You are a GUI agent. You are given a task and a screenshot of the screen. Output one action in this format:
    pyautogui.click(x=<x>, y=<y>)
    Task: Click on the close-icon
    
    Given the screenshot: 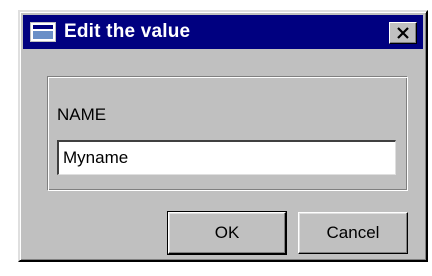 What is the action you would take?
    pyautogui.click(x=403, y=33)
    